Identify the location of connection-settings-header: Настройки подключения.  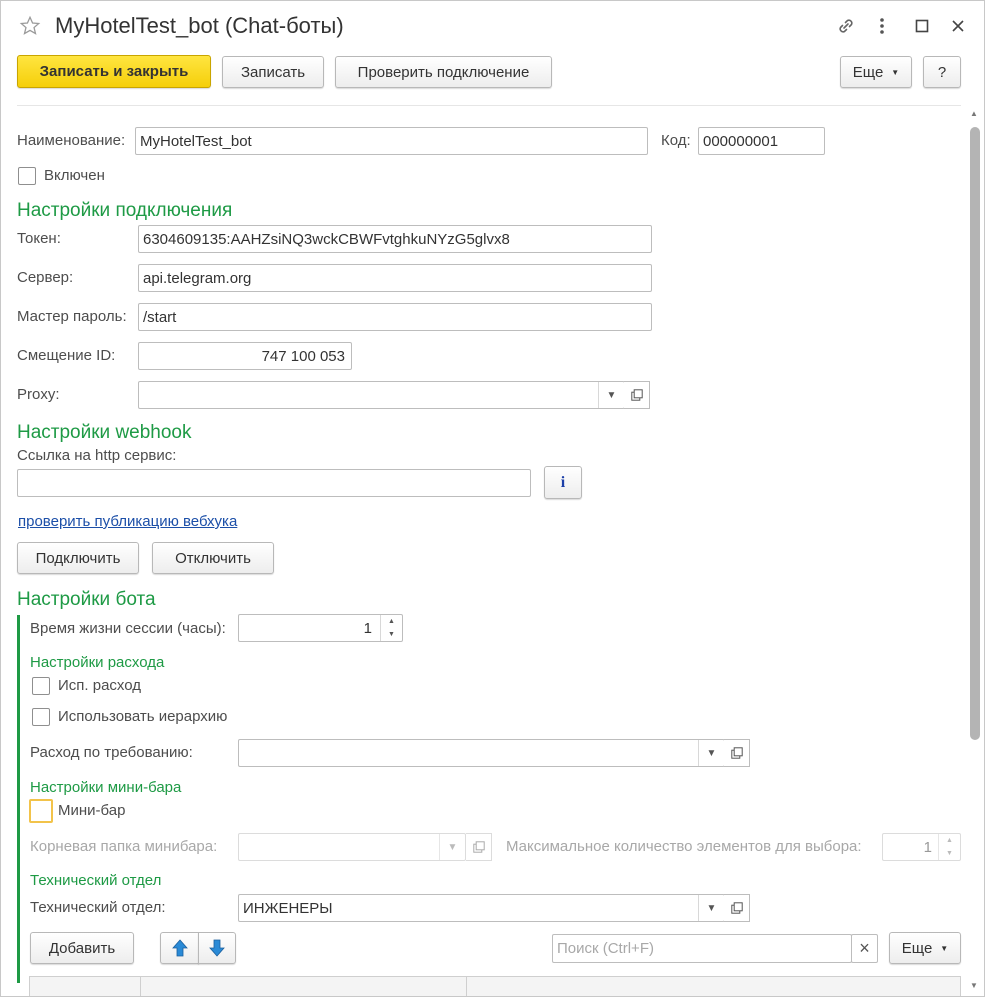
(125, 210).